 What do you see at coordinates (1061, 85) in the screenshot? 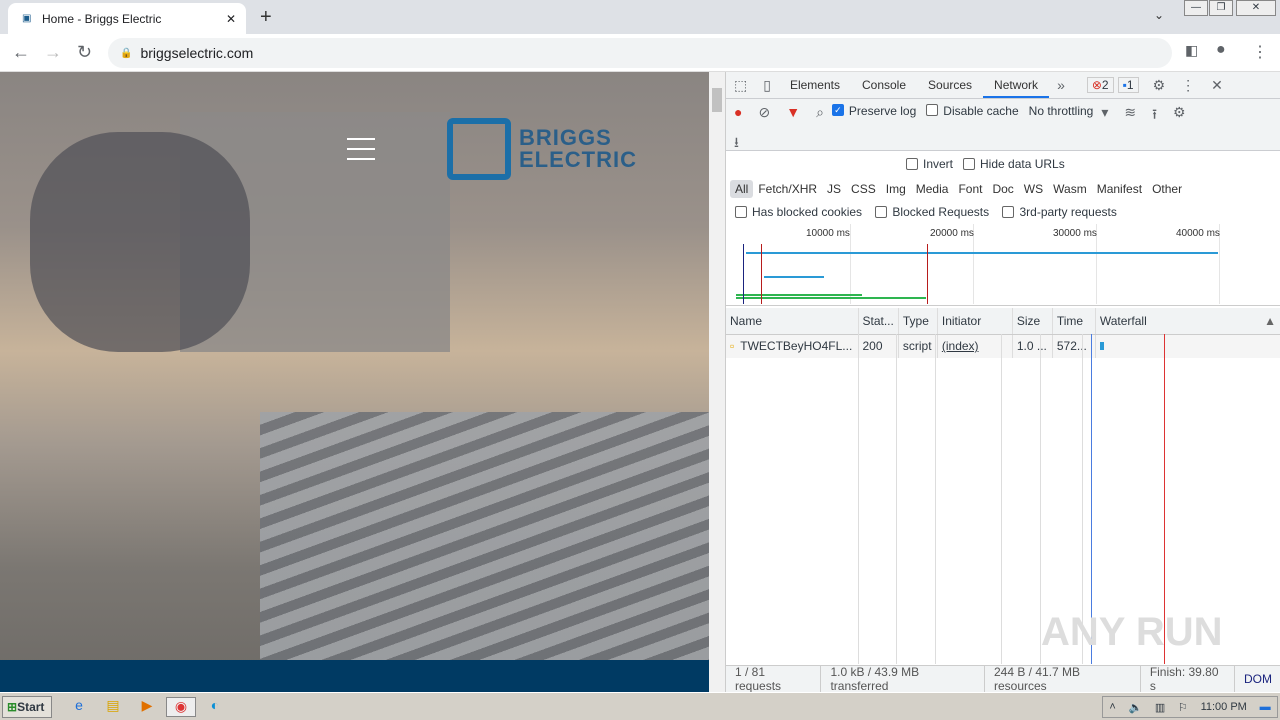
I see `more-tabs-icon: »` at bounding box center [1061, 85].